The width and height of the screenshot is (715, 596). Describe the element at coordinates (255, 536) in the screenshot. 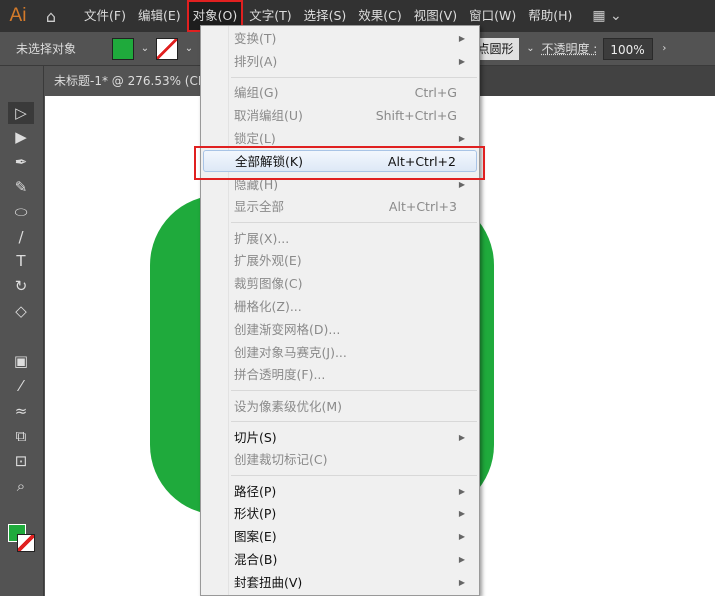

I see `menu-item-label: 图案(E)` at that location.